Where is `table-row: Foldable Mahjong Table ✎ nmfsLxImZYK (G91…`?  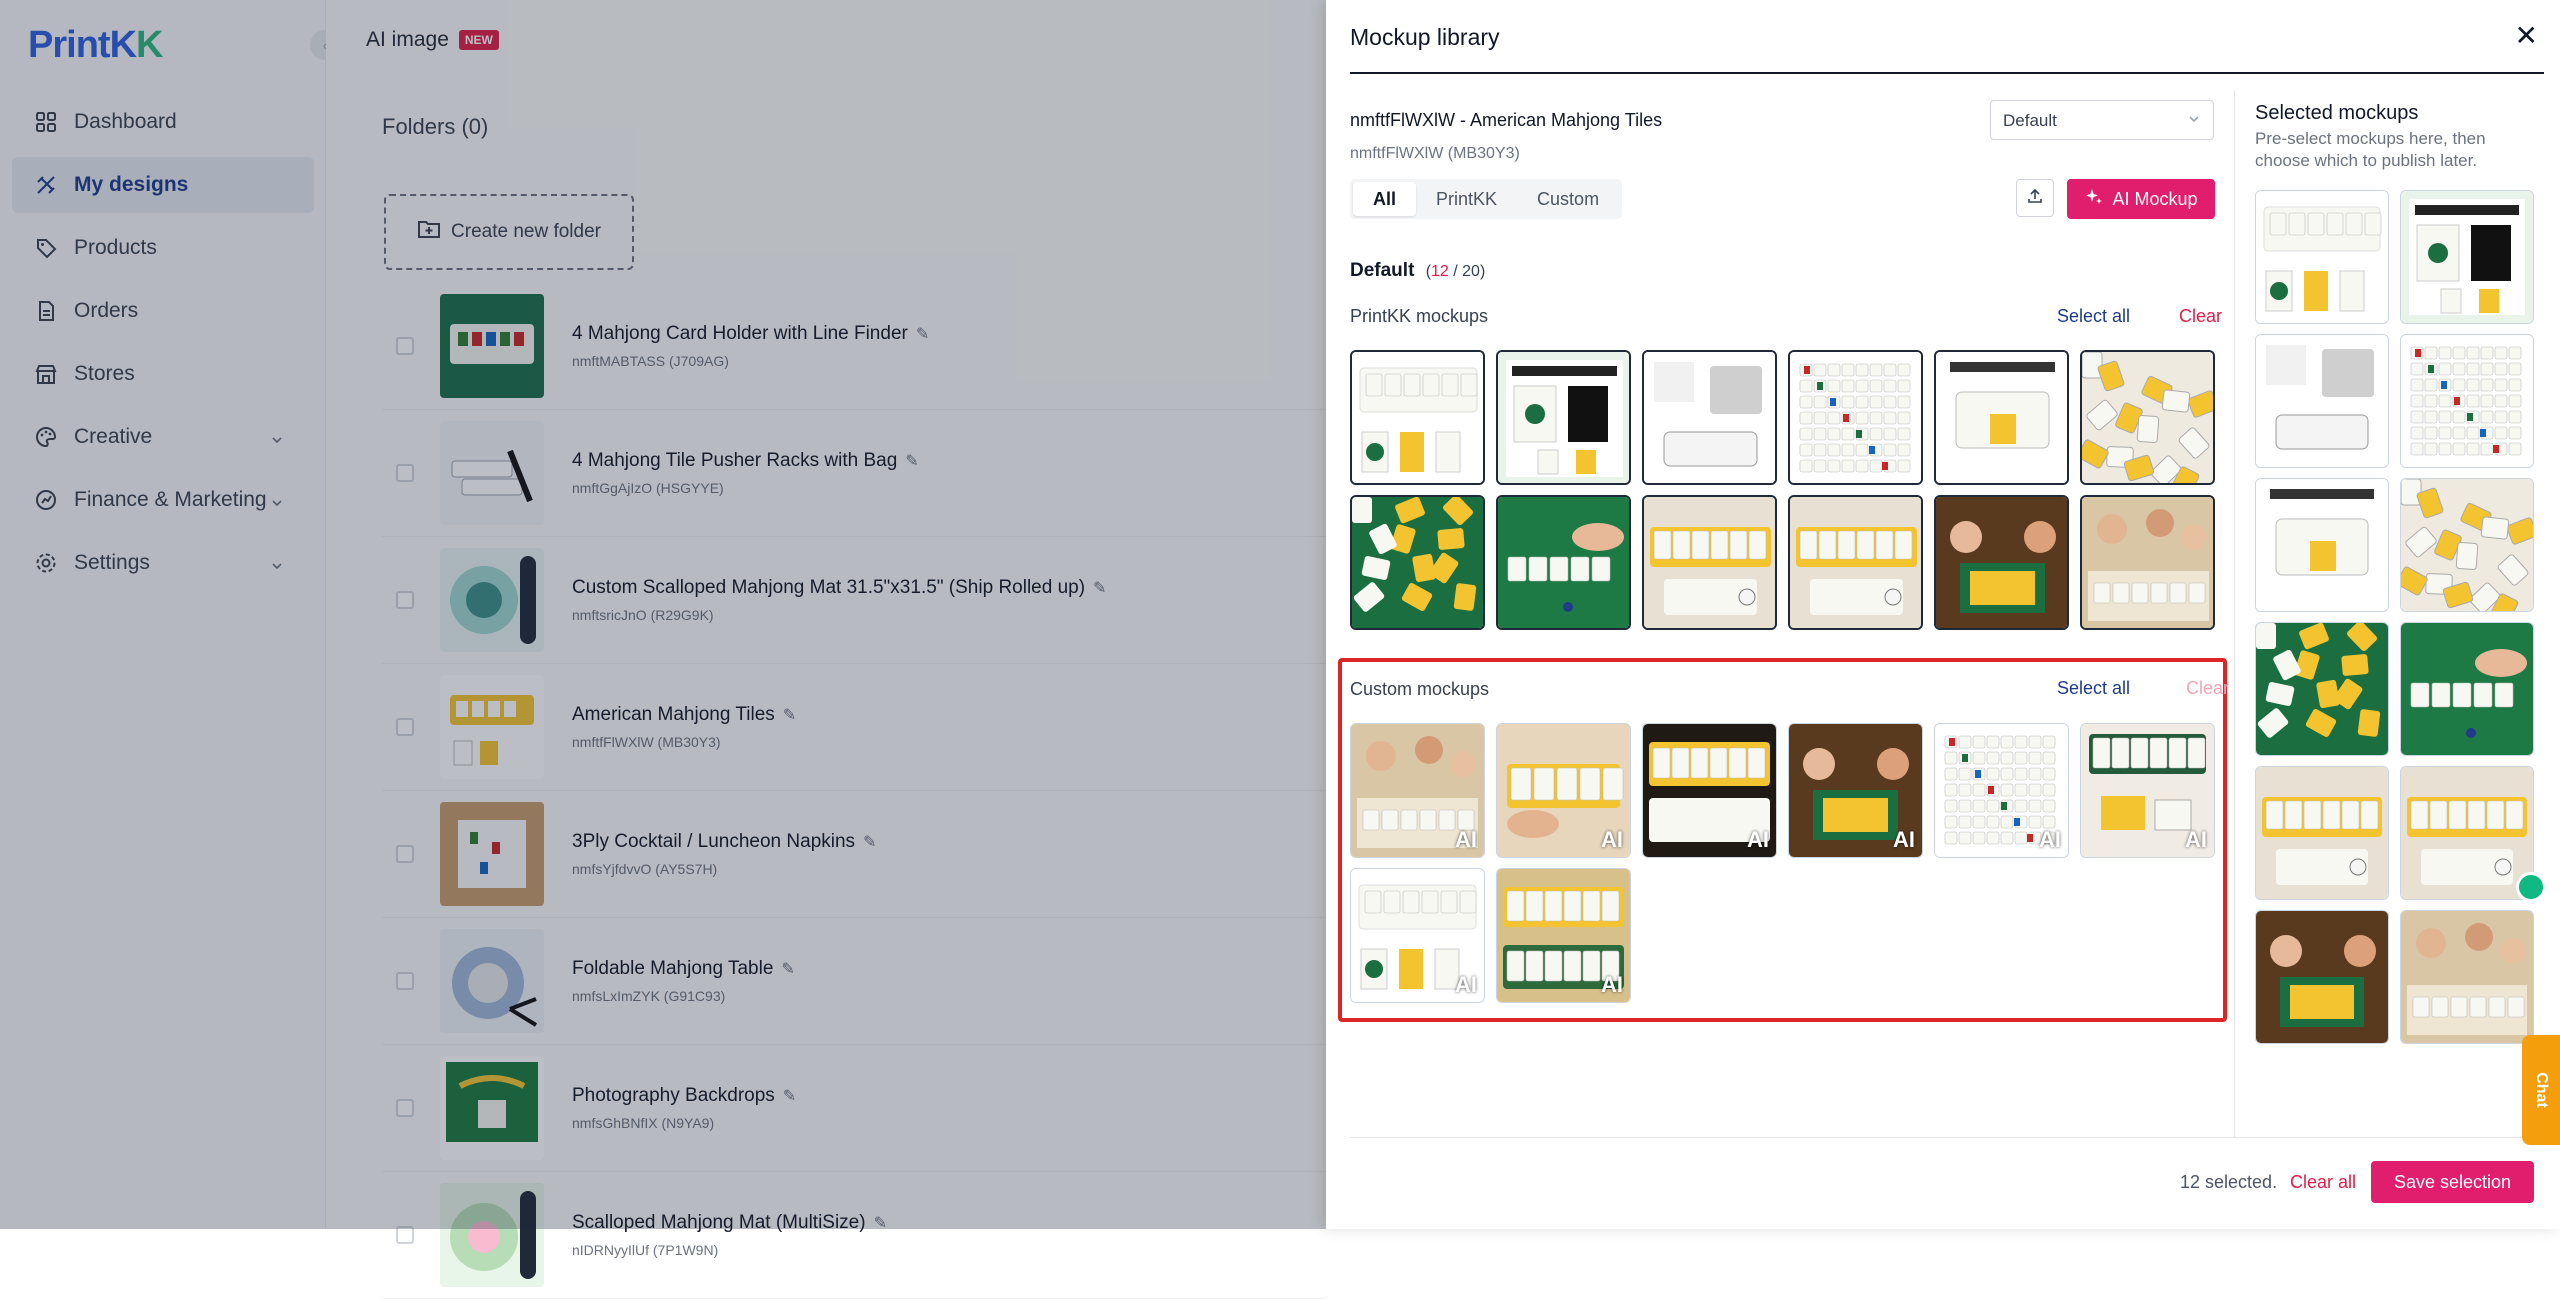
table-row: Foldable Mahjong Table ✎ nmfsLxImZYK (G91… is located at coordinates (854, 981).